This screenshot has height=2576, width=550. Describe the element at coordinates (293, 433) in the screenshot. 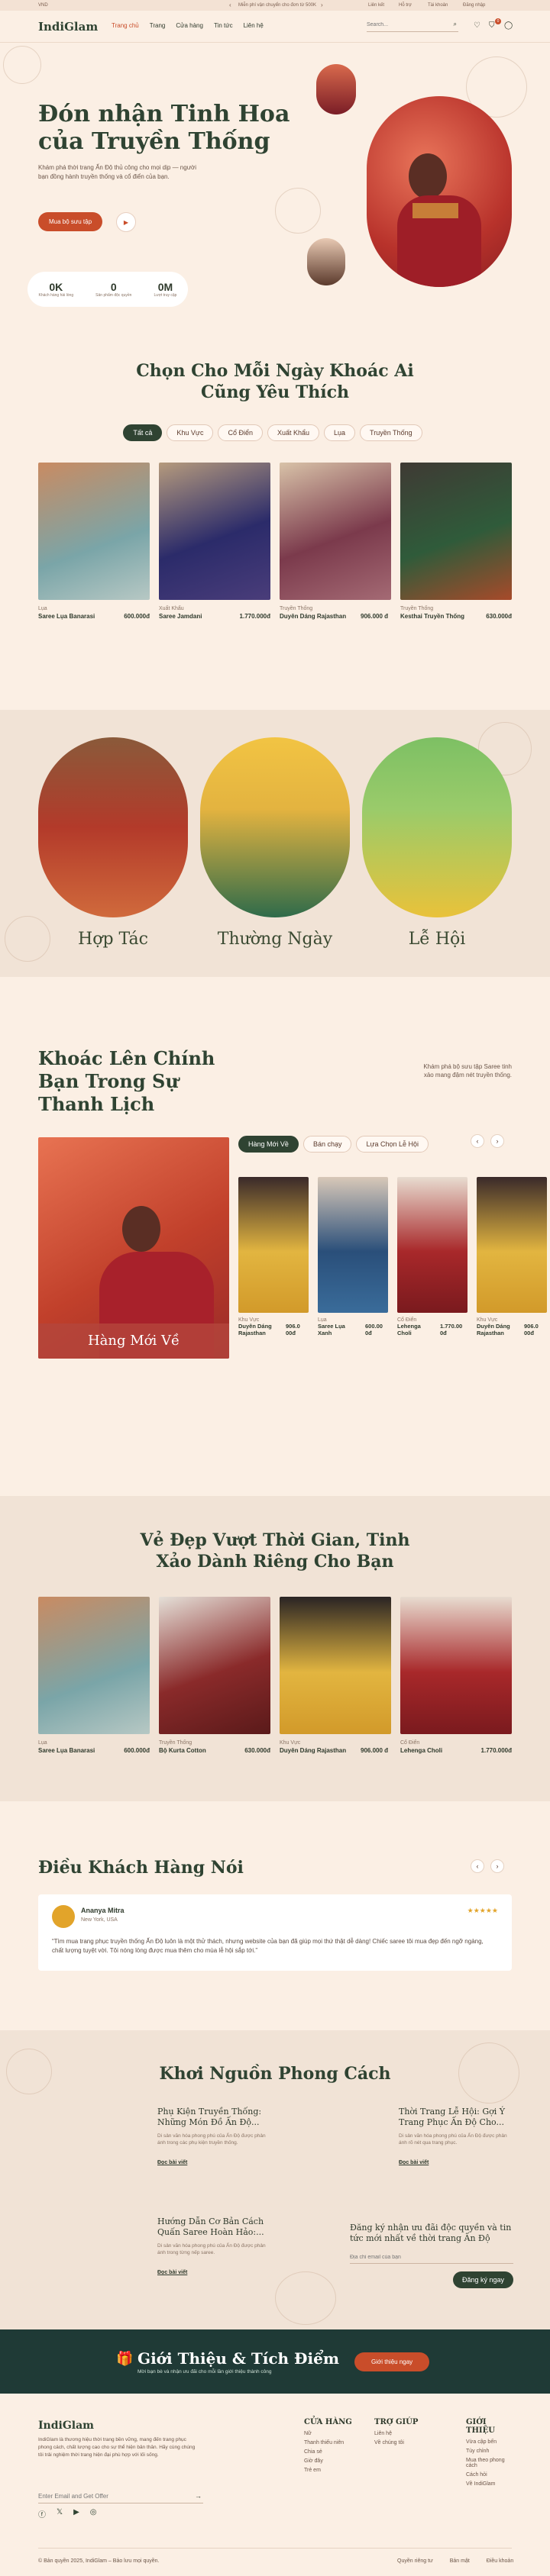

I see `tab-export: Xuất Khẩu` at that location.